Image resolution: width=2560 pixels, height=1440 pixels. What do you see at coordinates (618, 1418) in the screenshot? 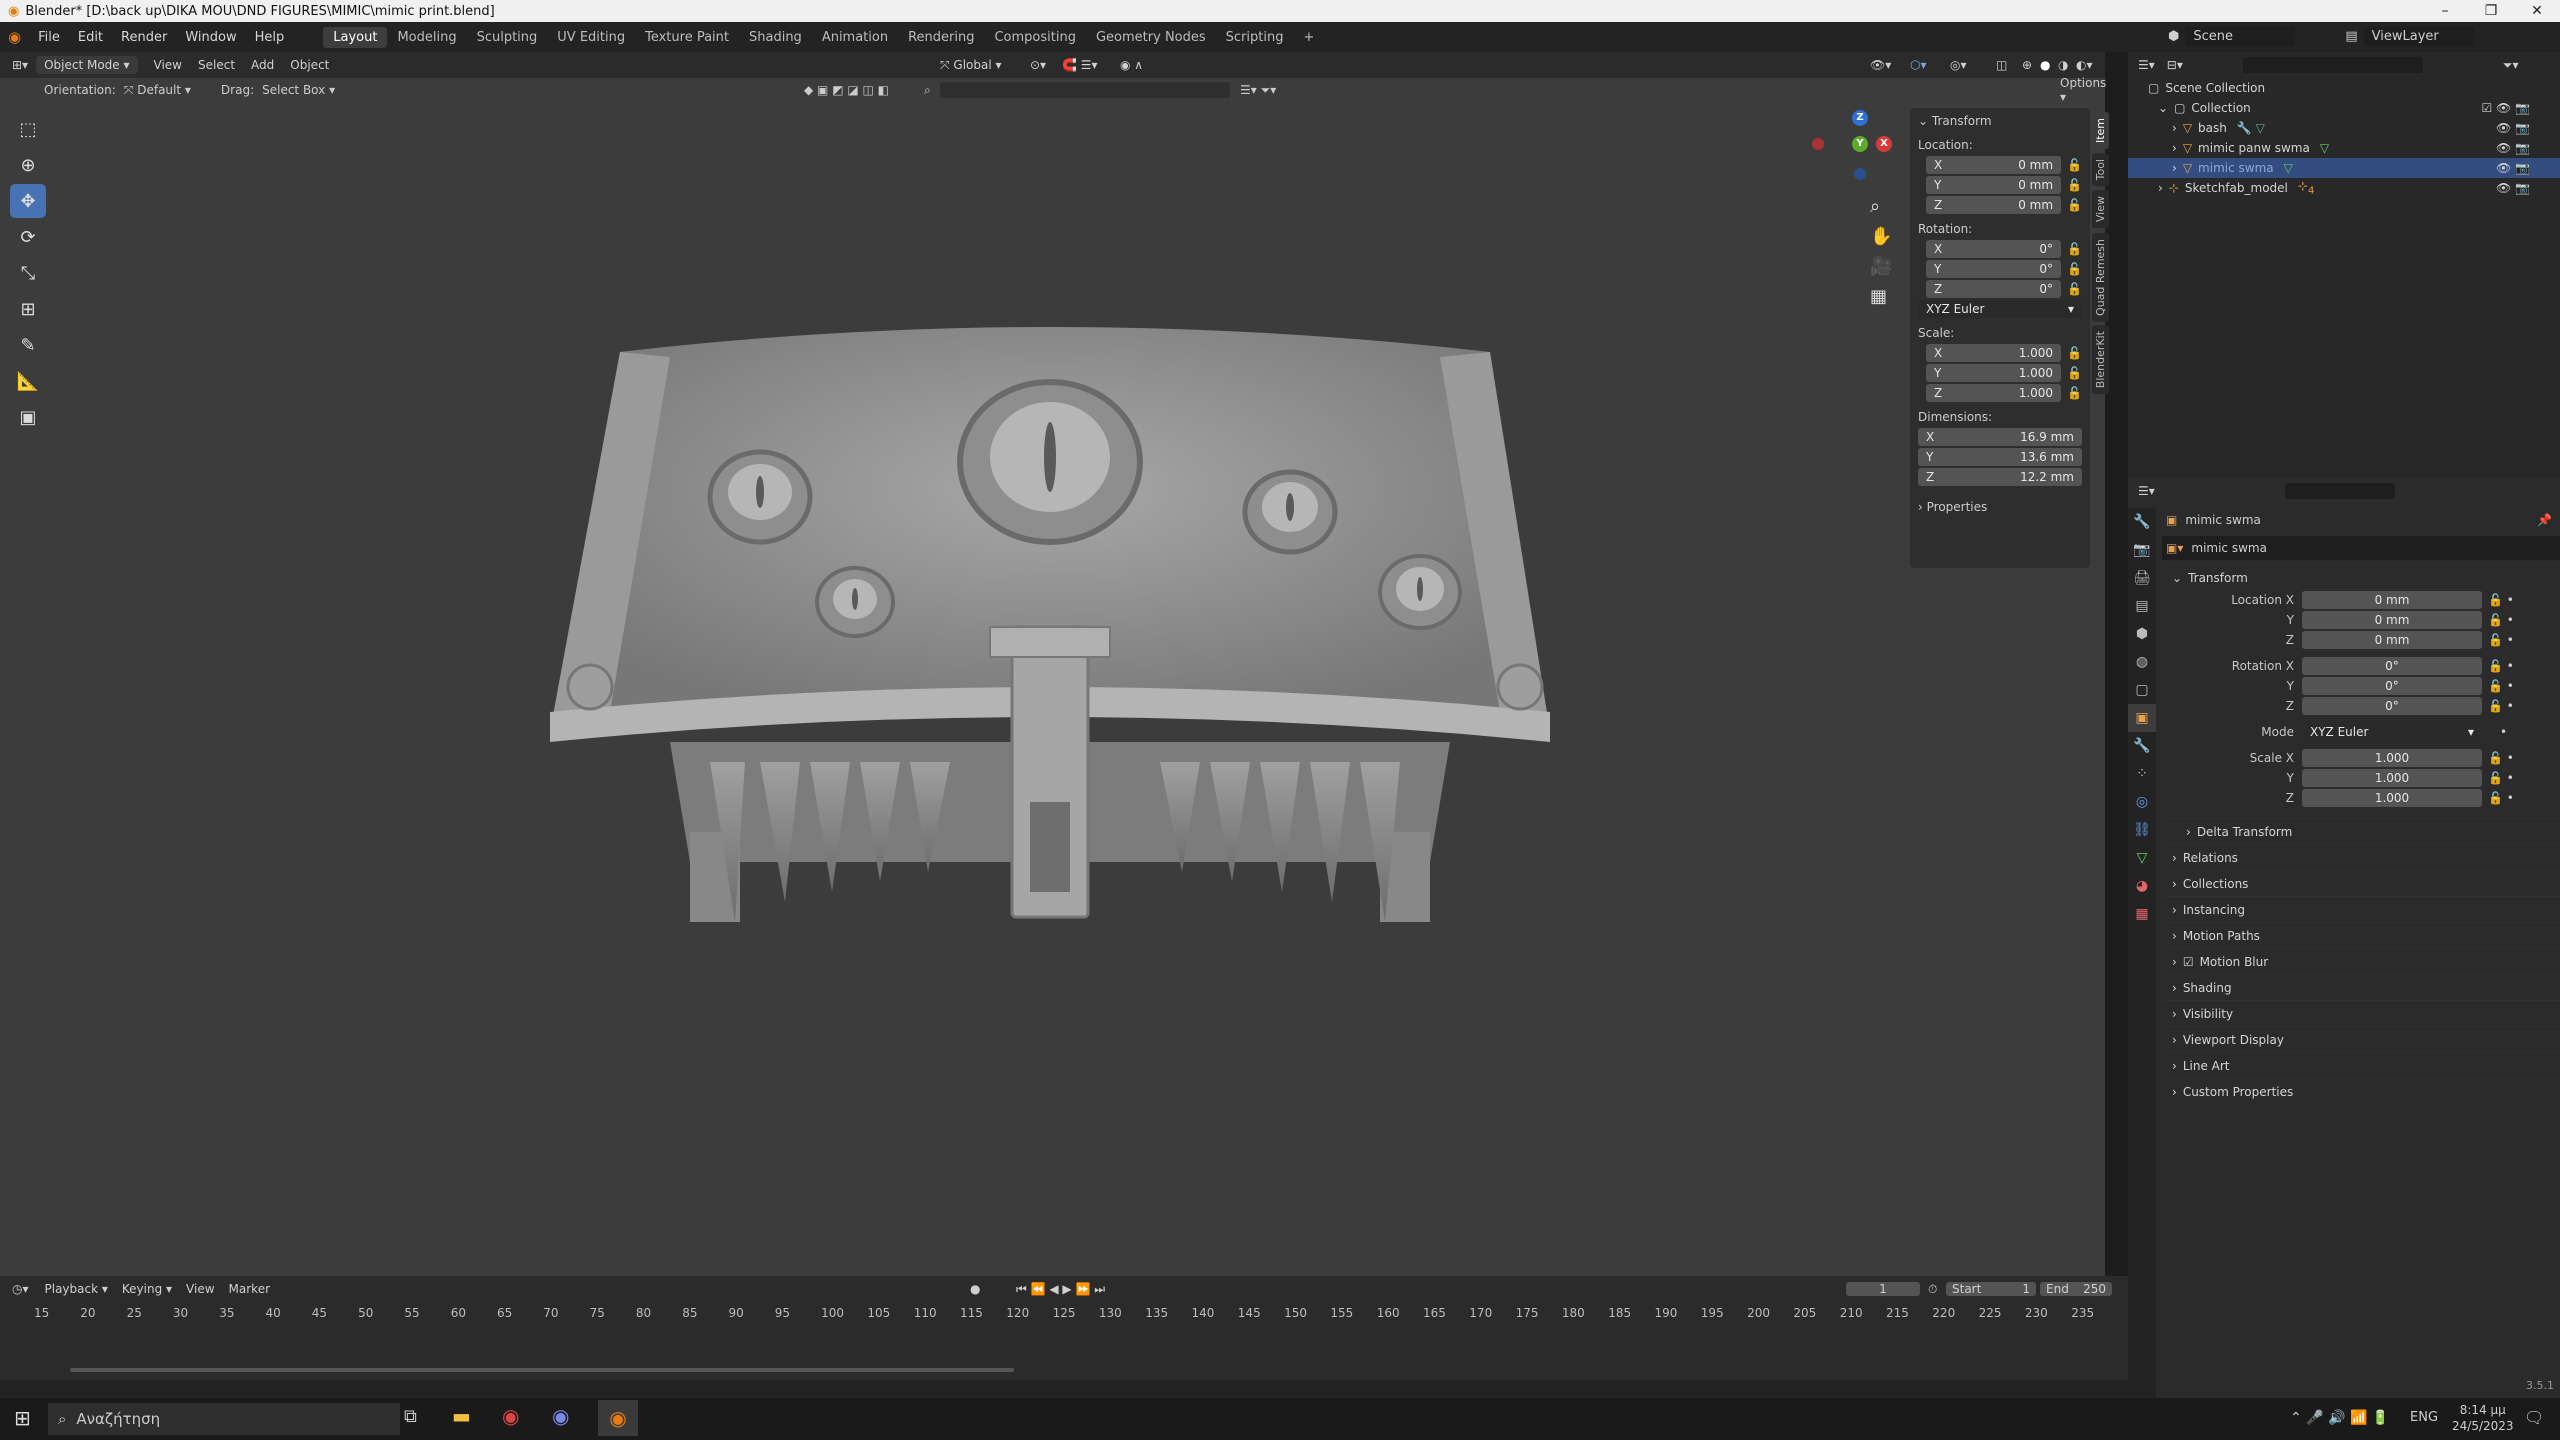
I see `blender-taskbar-icon: ◉` at bounding box center [618, 1418].